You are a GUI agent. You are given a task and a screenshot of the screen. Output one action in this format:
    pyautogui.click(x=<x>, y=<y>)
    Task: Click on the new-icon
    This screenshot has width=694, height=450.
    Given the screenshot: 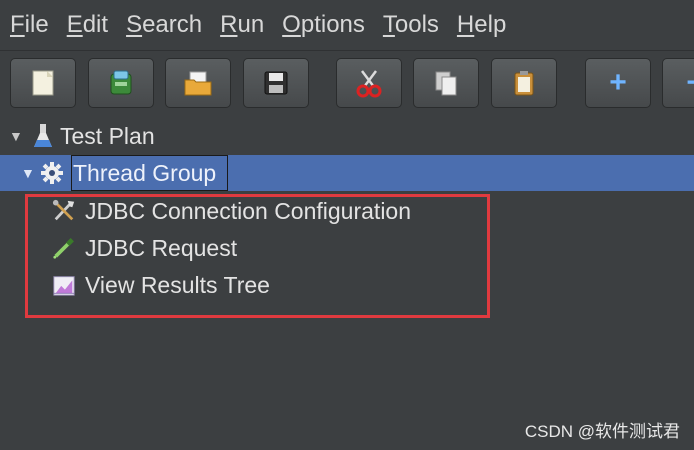 What is the action you would take?
    pyautogui.click(x=43, y=83)
    